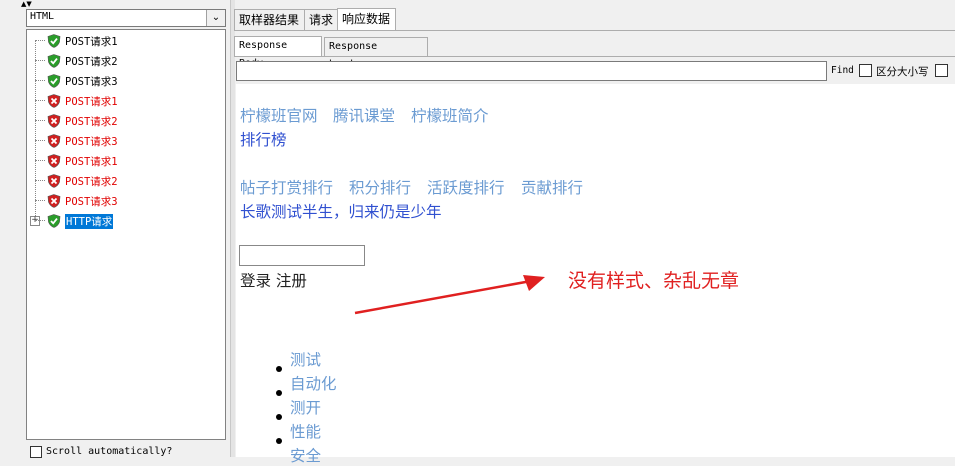  Describe the element at coordinates (941, 70) in the screenshot. I see `regex-checkbox` at that location.